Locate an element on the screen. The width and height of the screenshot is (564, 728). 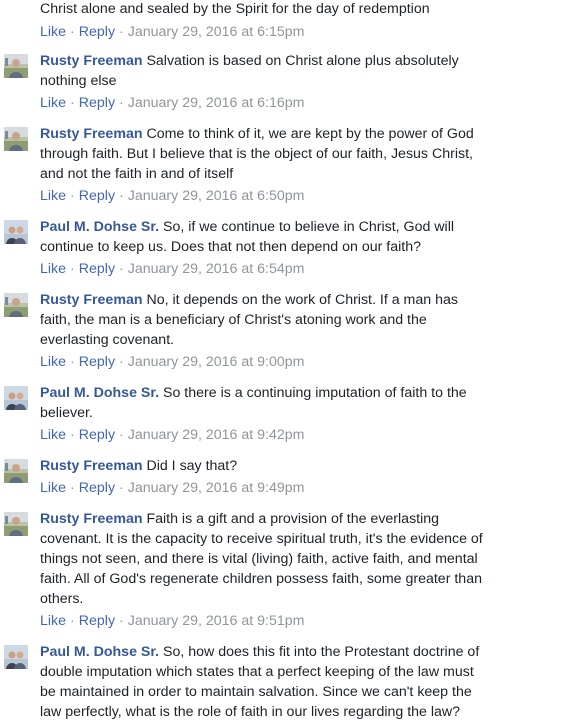
comment-body: Rusty Freeman Did I say that? is located at coordinates (298, 466).